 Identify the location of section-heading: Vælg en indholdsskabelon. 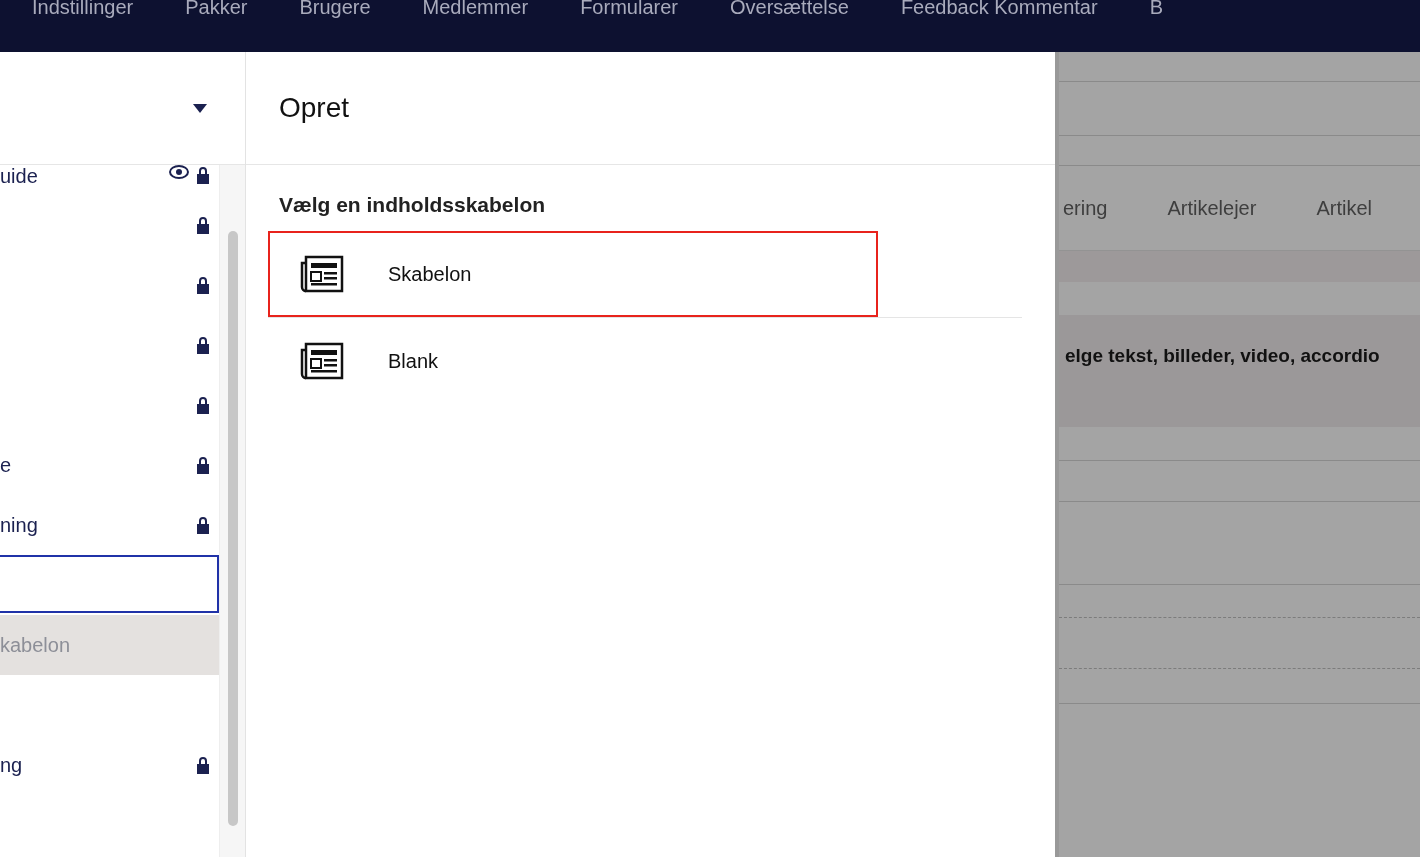
(413, 205).